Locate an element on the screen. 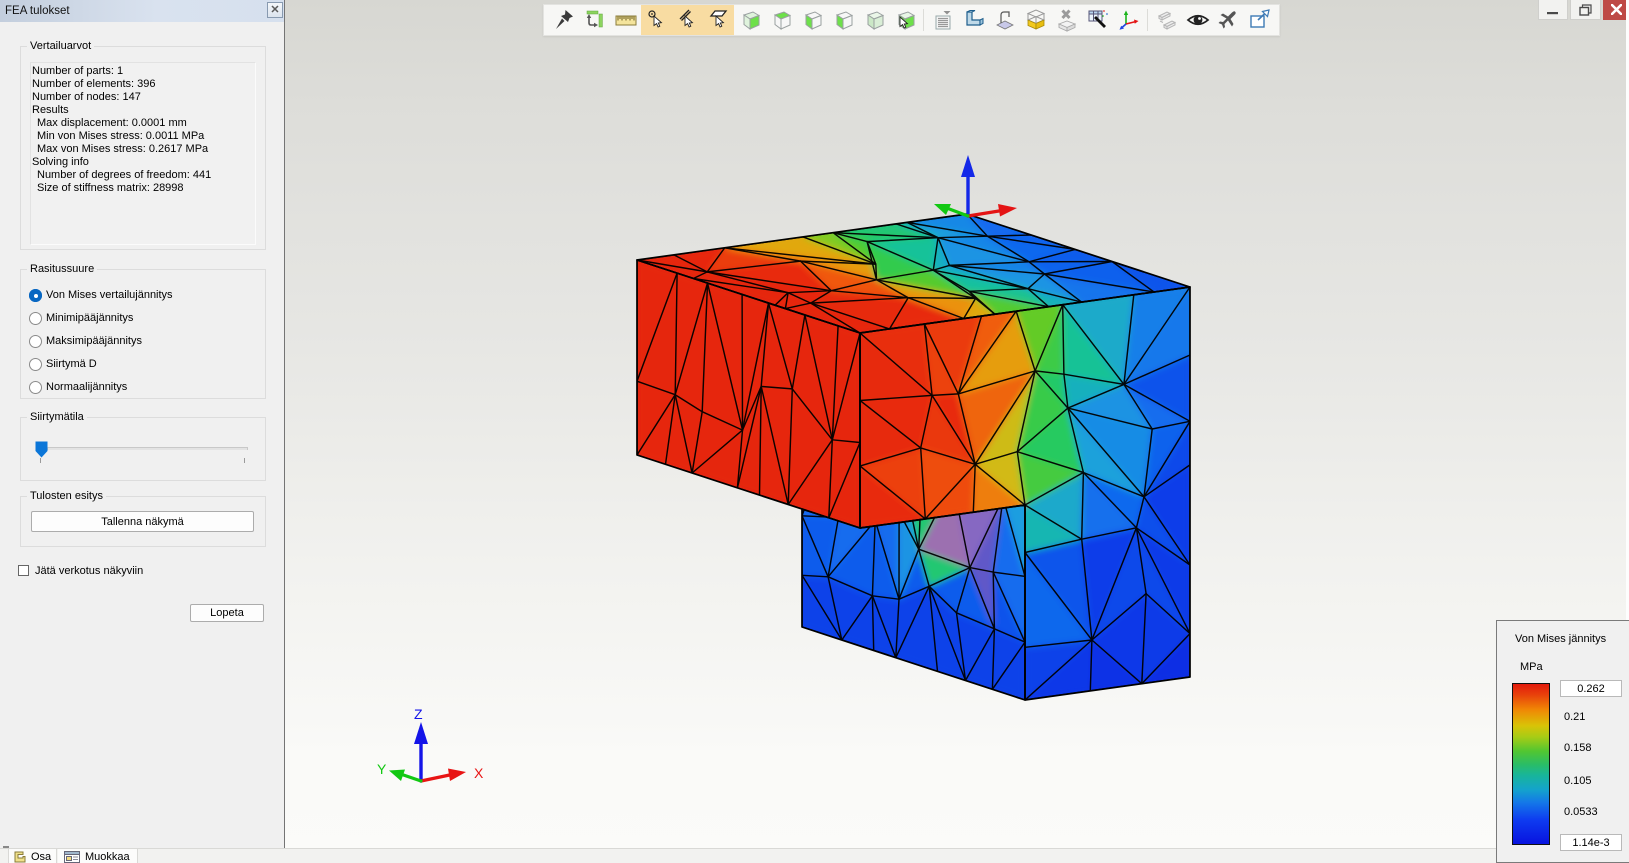  svg-text: X is located at coordinates (479, 773).